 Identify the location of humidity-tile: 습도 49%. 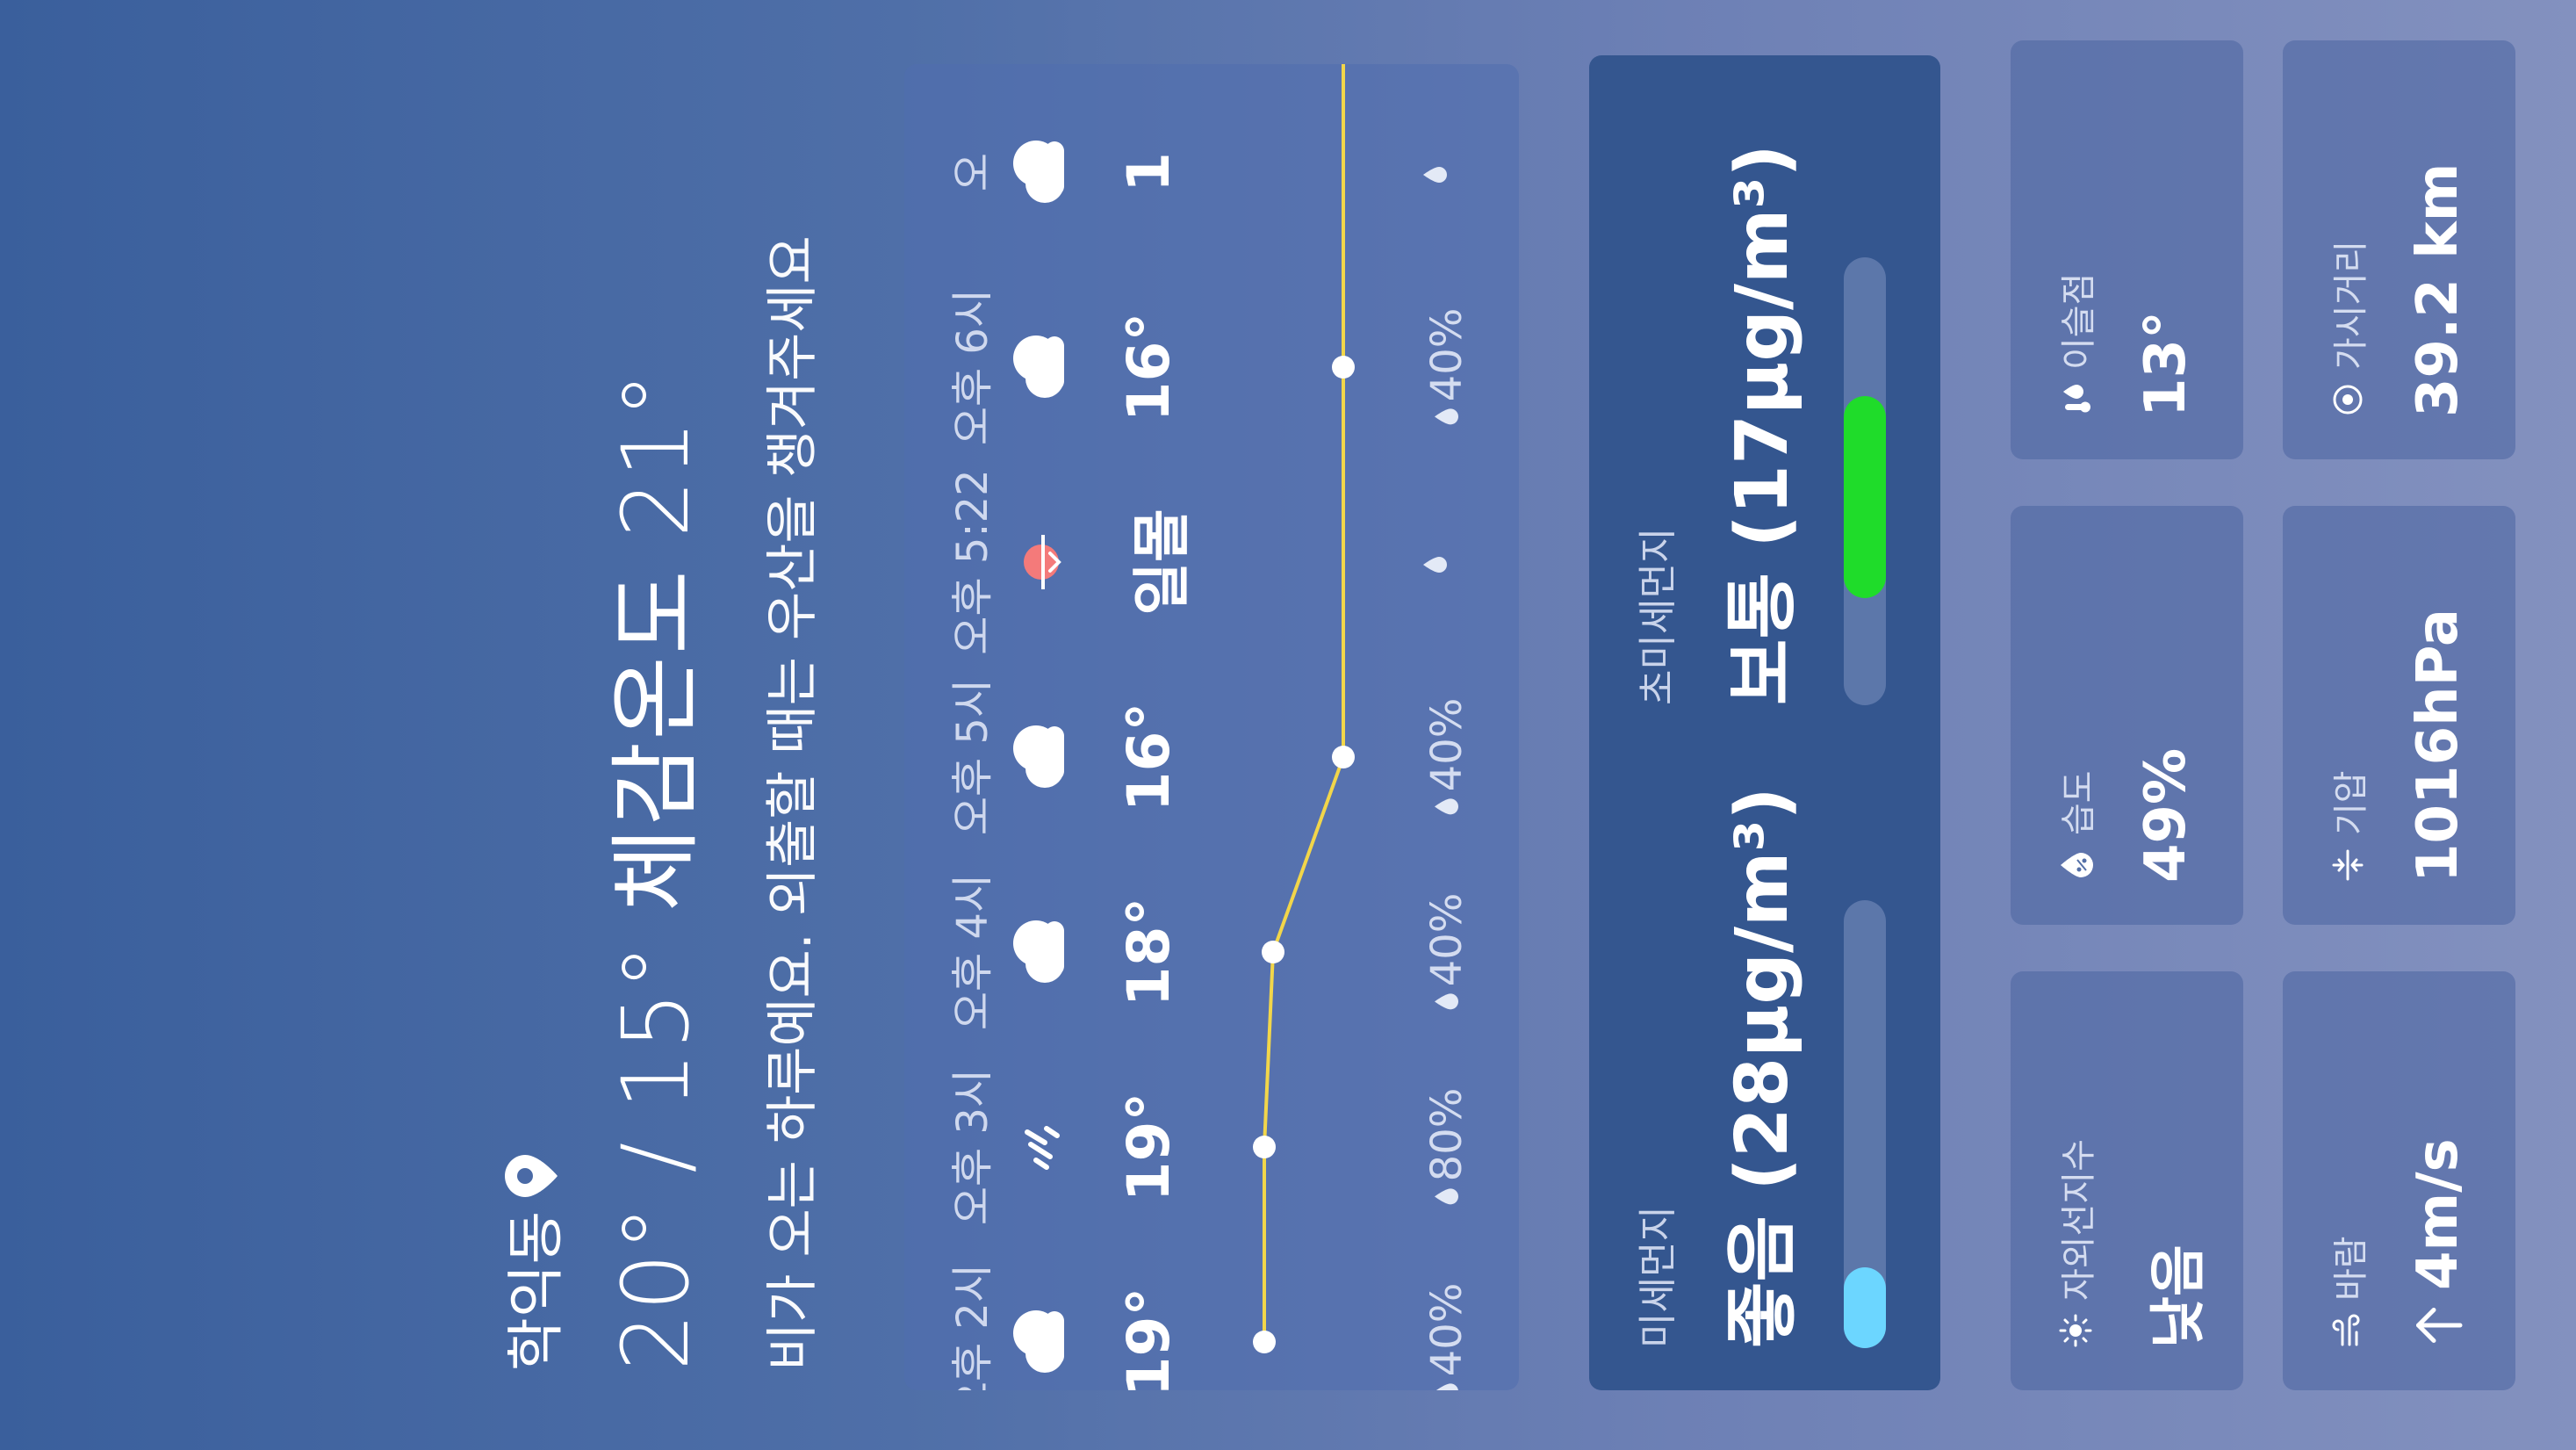
(2127, 716).